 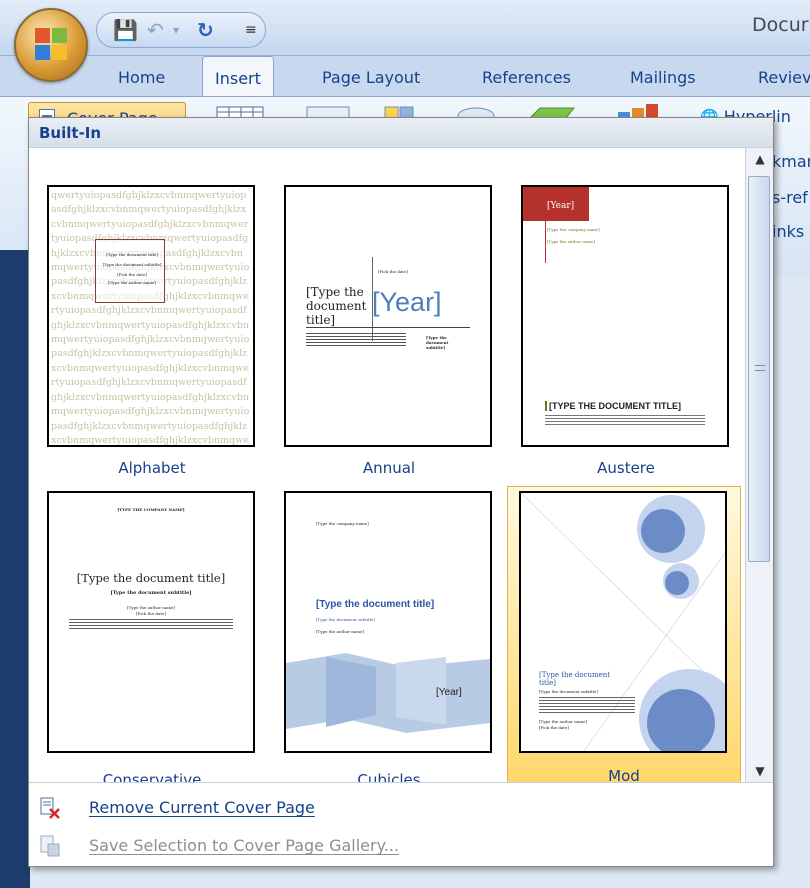 I want to click on scrollbar-thumb, so click(x=759, y=369).